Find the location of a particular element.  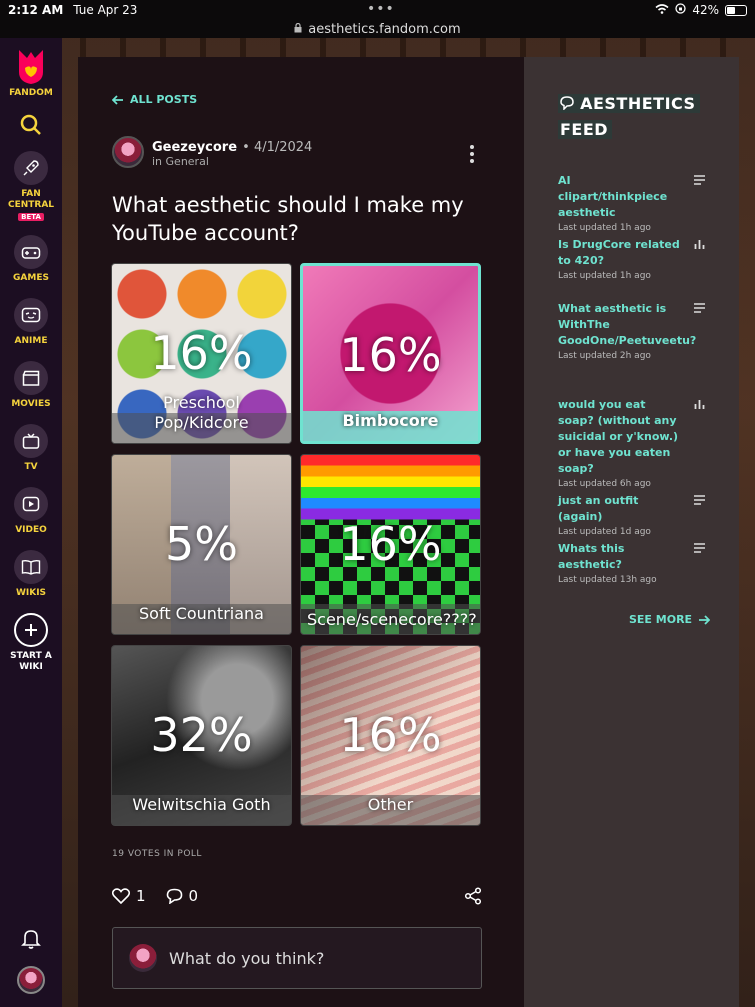

rail-label-games: GAMES is located at coordinates (31, 278).